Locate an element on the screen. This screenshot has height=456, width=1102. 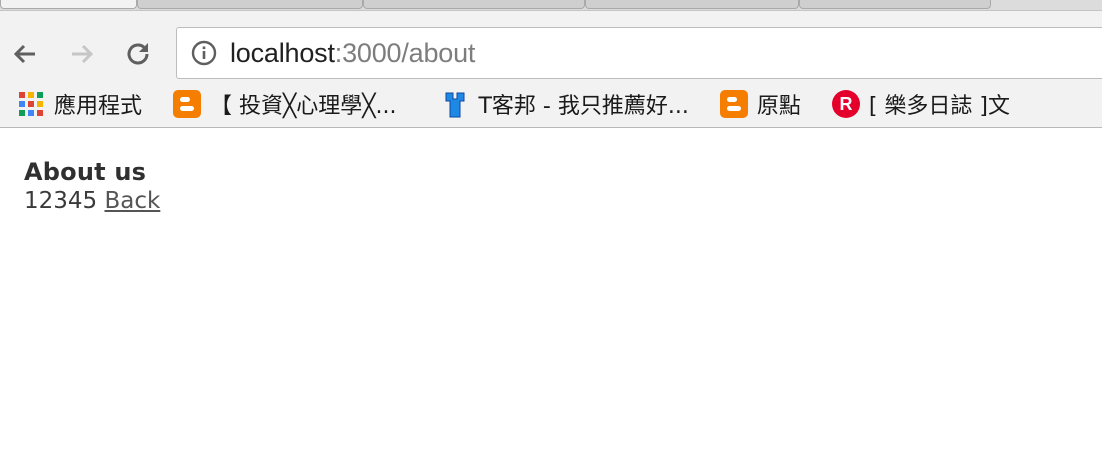
address-bar: localhost:3000/about is located at coordinates (639, 53).